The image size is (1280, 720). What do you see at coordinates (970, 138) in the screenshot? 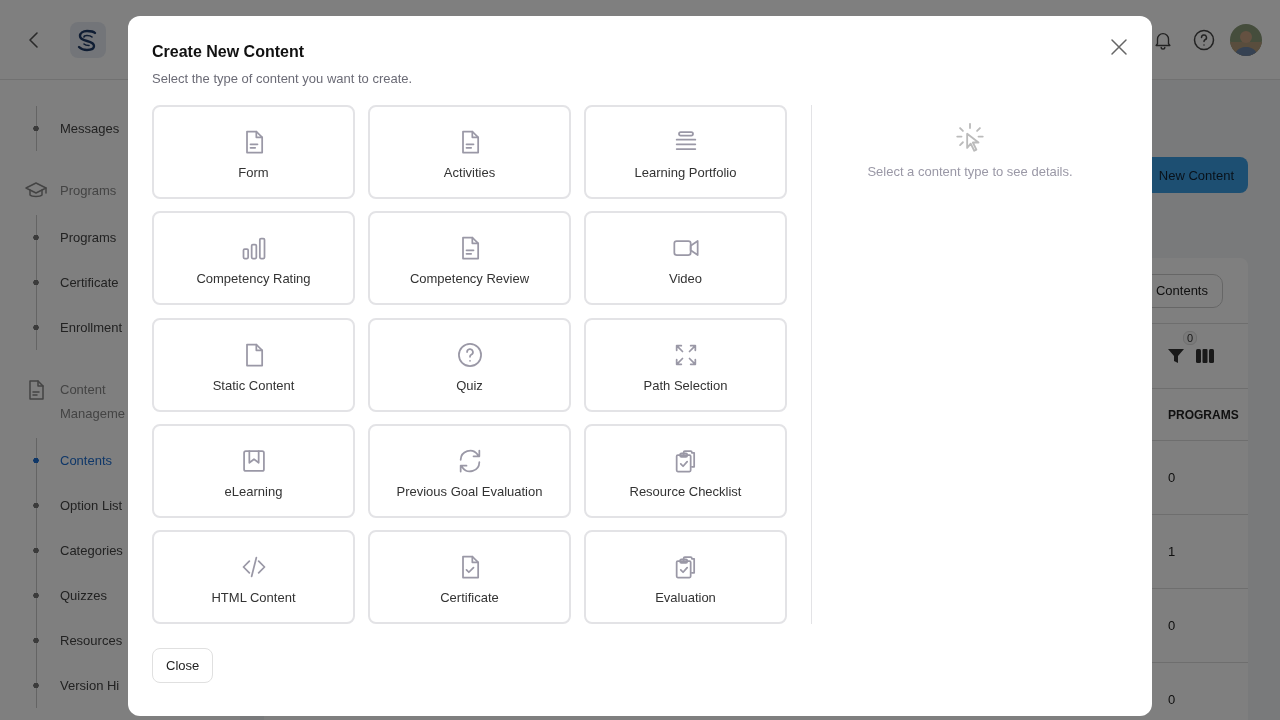
I see `pointer-click-icon` at bounding box center [970, 138].